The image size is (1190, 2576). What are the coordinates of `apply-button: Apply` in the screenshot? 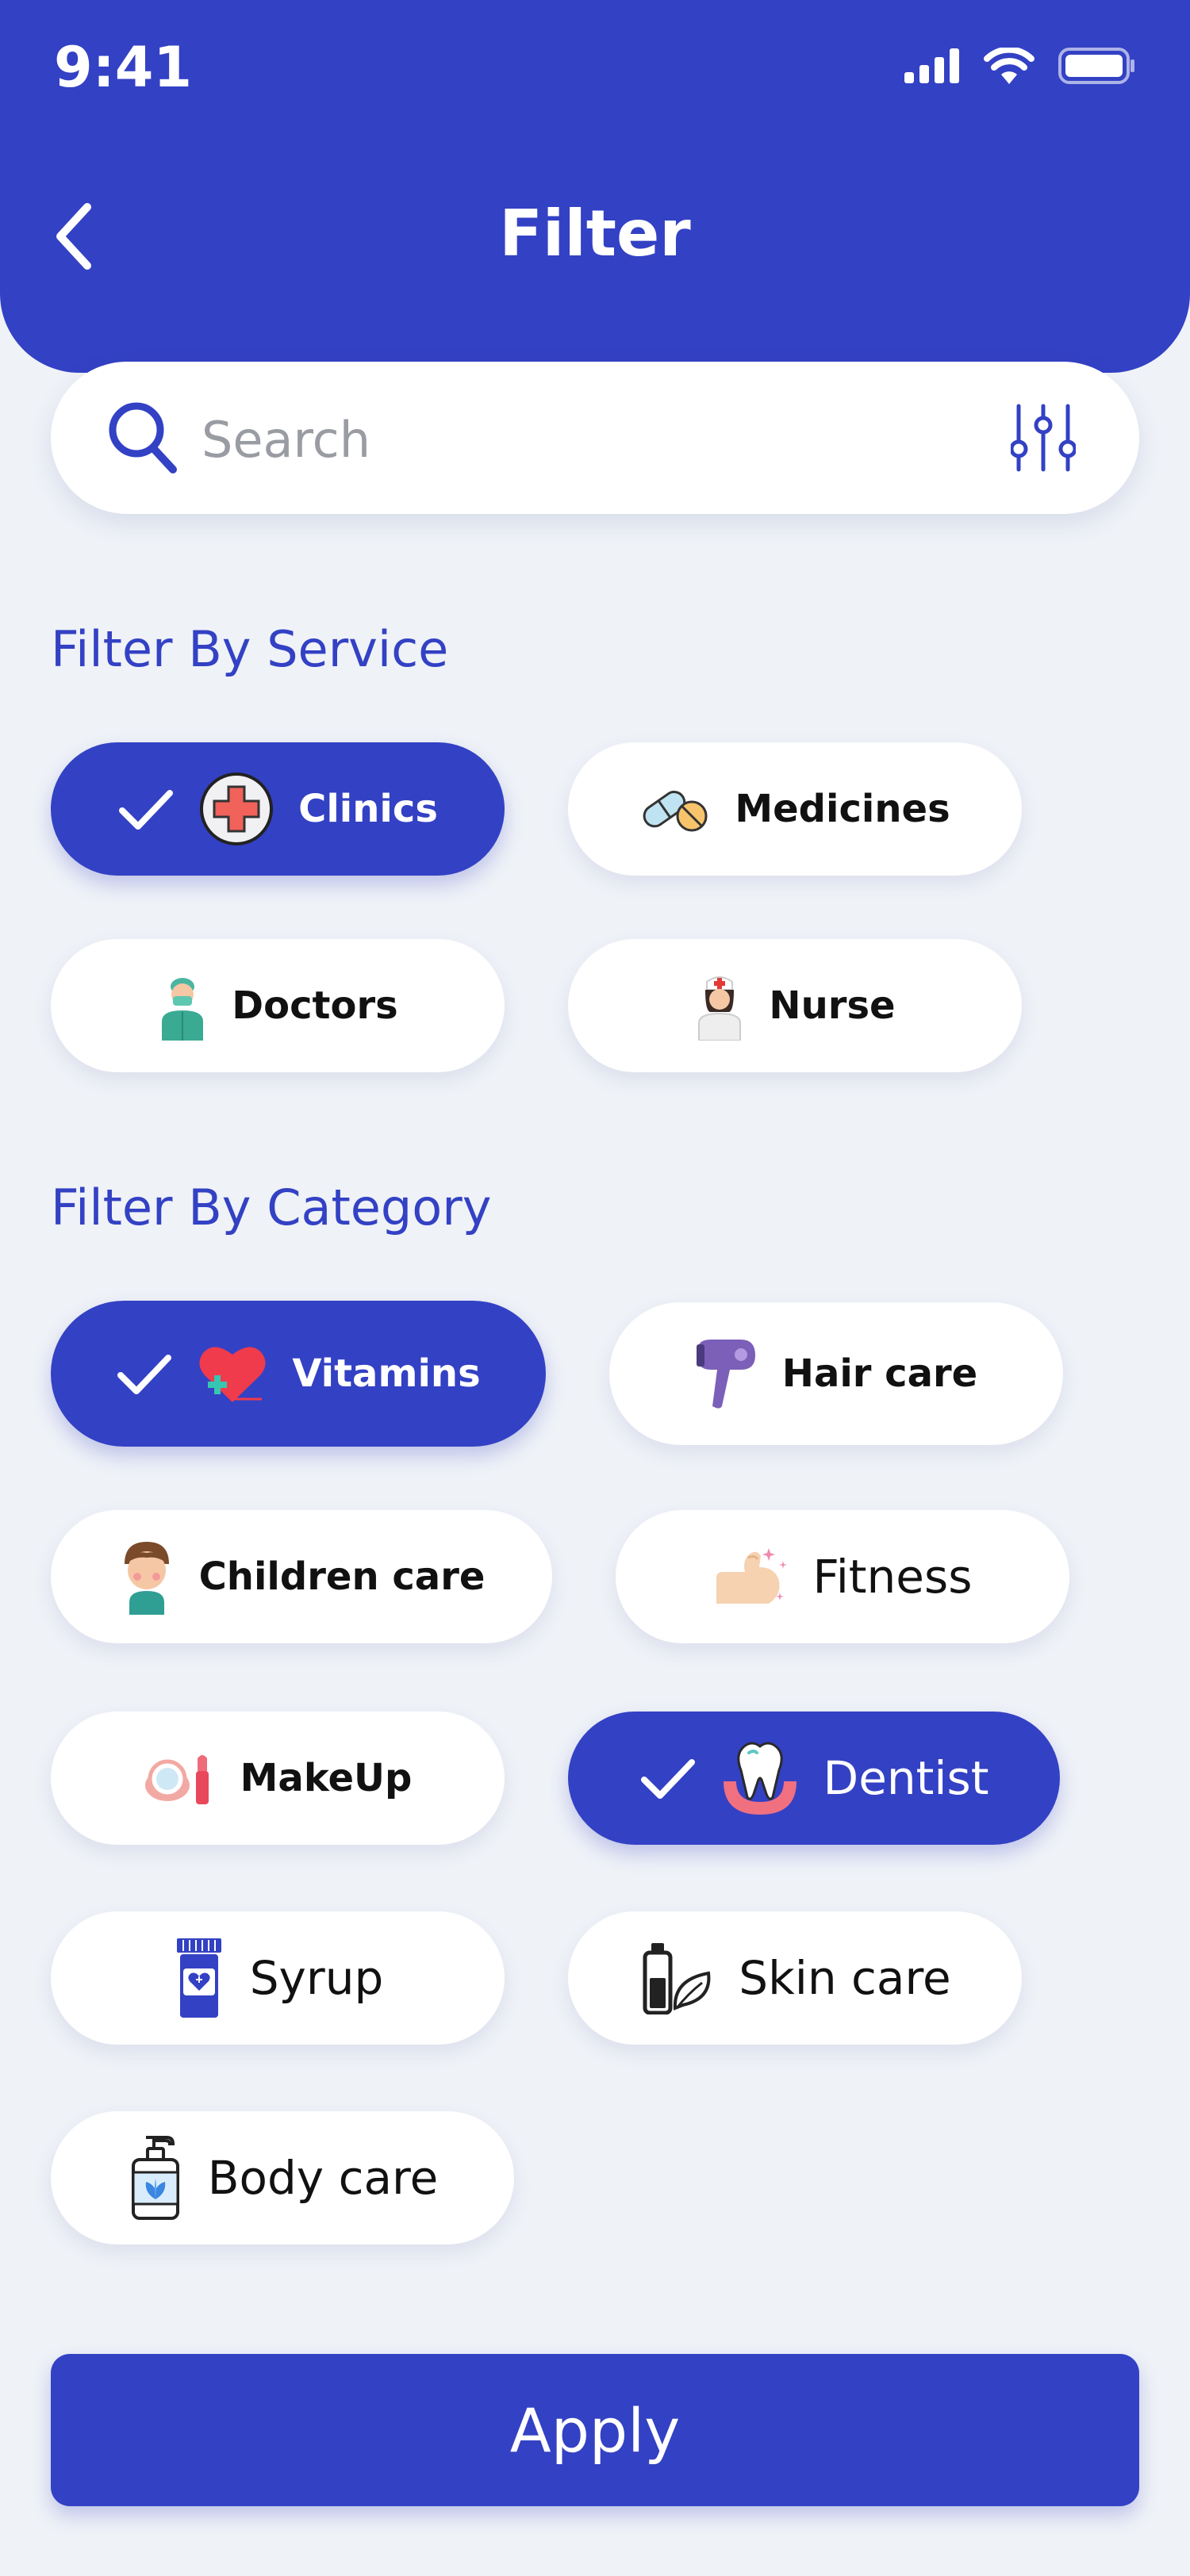 It's located at (595, 2430).